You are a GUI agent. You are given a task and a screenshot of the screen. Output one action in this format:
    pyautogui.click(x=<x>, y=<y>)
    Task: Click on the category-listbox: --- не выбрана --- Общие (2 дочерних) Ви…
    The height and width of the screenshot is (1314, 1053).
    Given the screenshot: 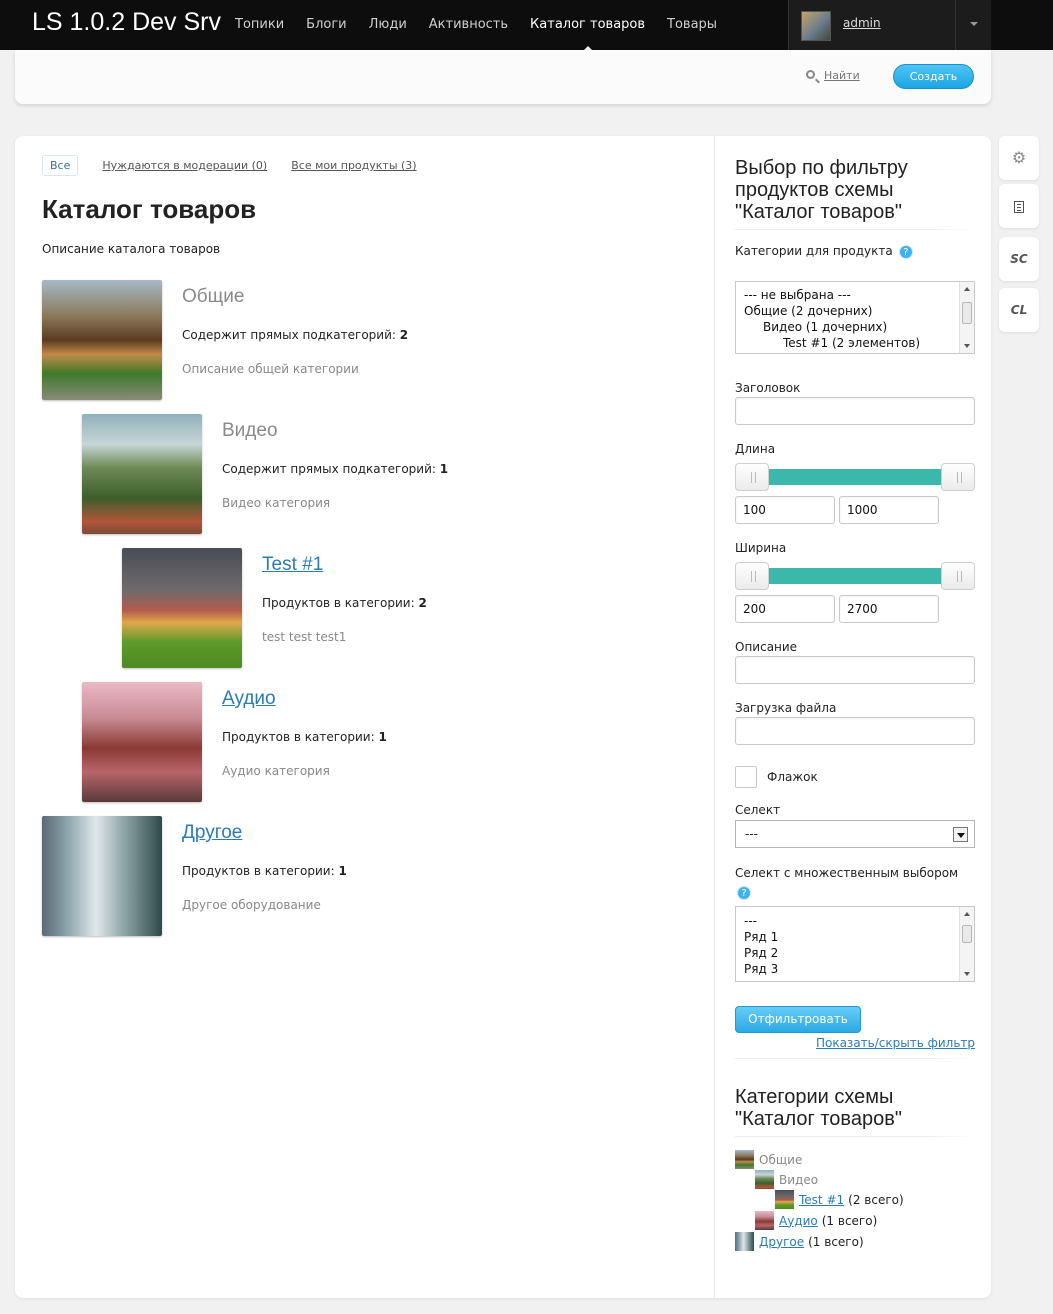 What is the action you would take?
    pyautogui.click(x=855, y=317)
    